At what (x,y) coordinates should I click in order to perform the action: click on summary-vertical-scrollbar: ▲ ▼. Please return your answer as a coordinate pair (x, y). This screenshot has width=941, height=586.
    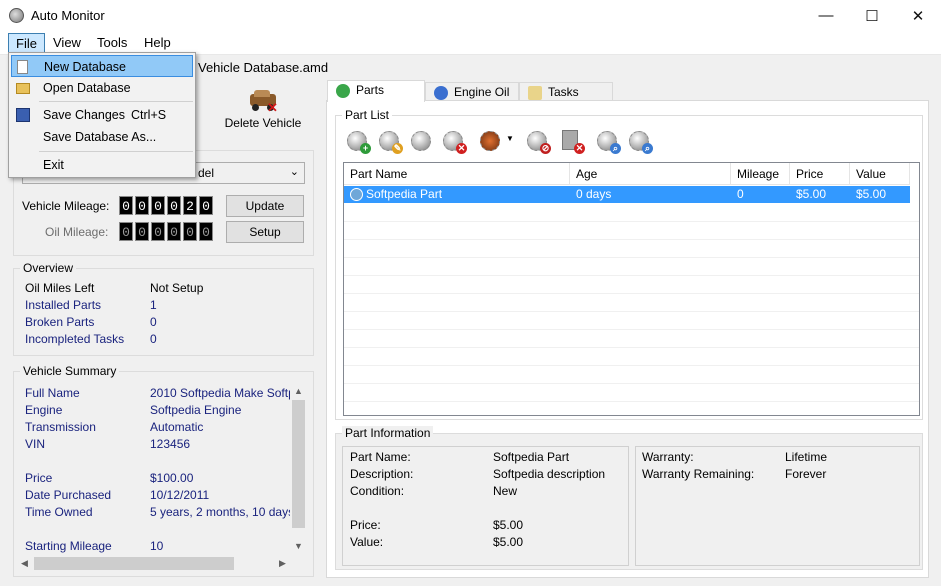
    Looking at the image, I should click on (298, 469).